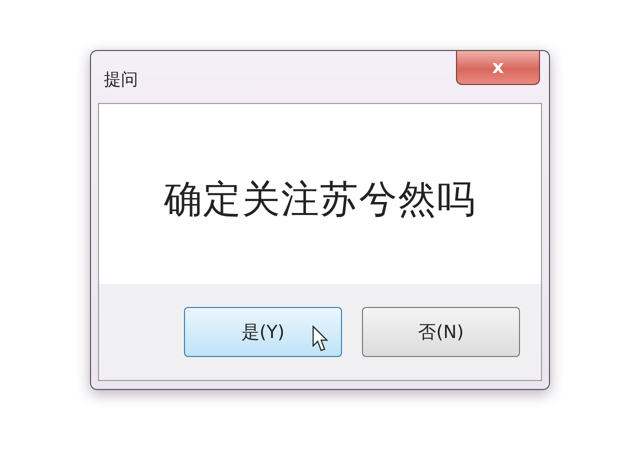  I want to click on message-text: 确定关注苏兮然吗, so click(320, 199).